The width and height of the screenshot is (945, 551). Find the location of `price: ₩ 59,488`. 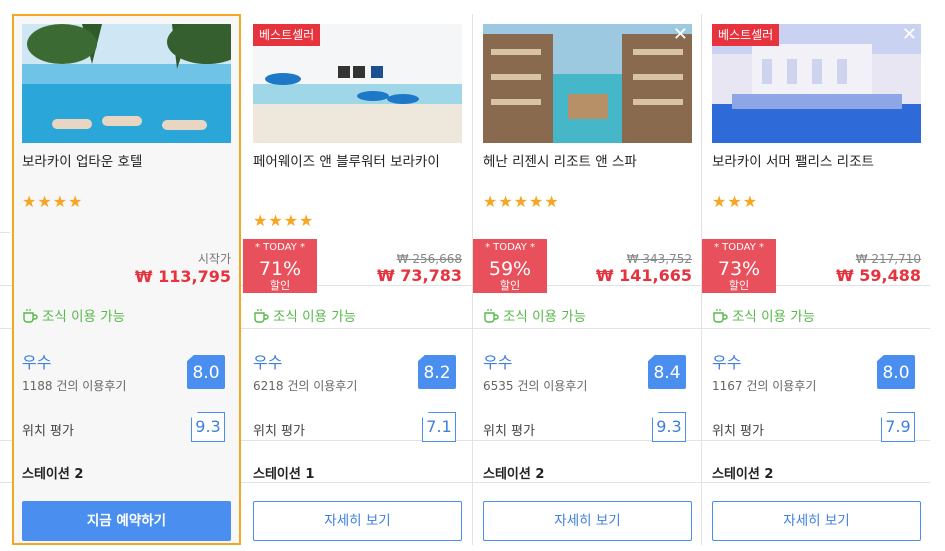

price: ₩ 59,488 is located at coordinates (878, 275).